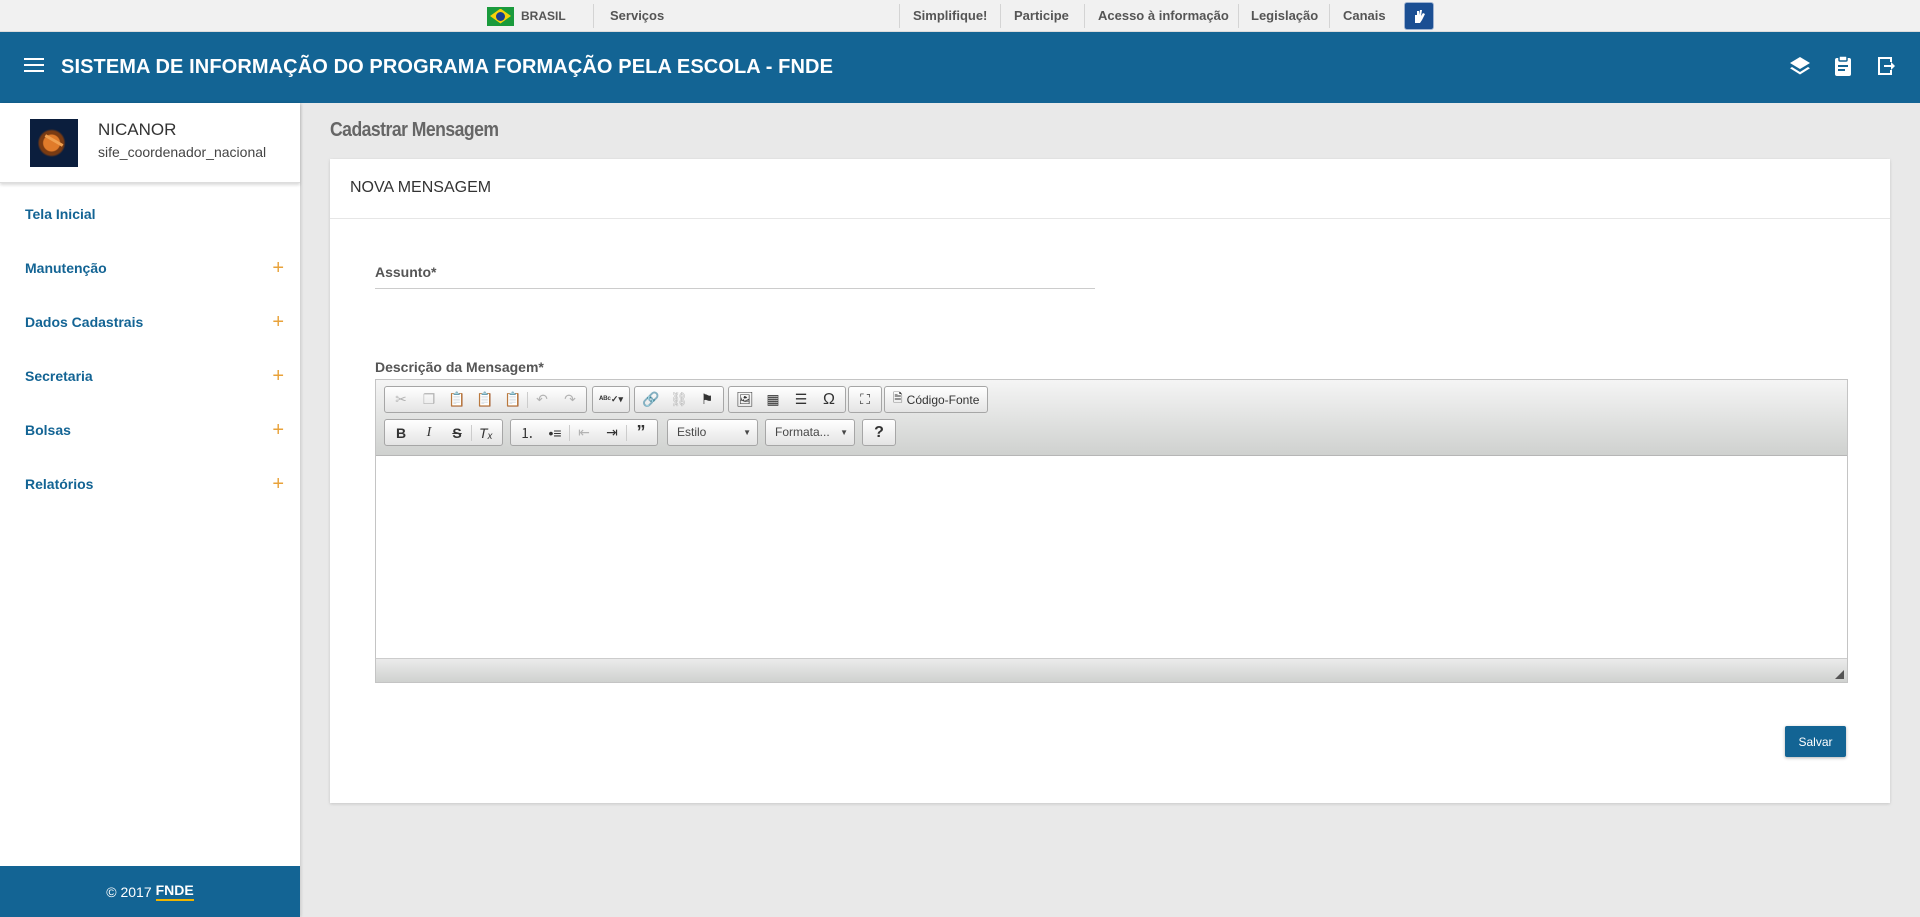 The width and height of the screenshot is (1920, 917). Describe the element at coordinates (1800, 66) in the screenshot. I see `layers-icon` at that location.